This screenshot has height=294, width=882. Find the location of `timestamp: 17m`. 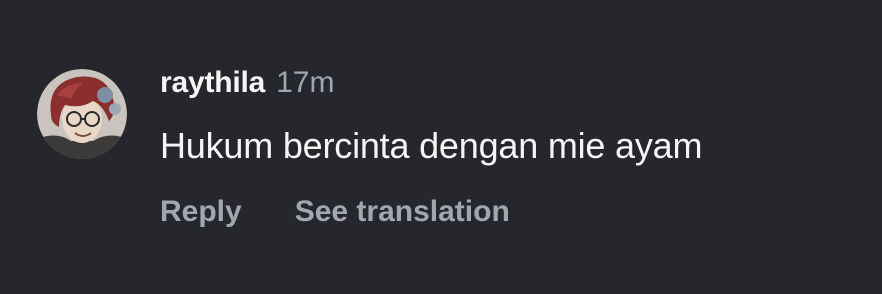

timestamp: 17m is located at coordinates (305, 82).